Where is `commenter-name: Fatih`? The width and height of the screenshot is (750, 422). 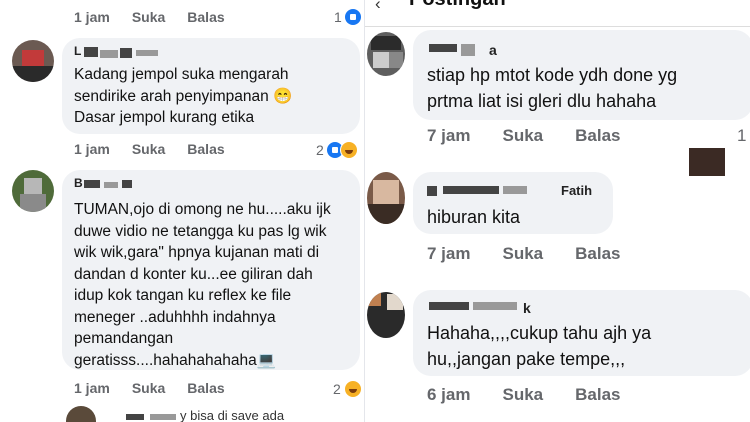
commenter-name: Fatih is located at coordinates (576, 190).